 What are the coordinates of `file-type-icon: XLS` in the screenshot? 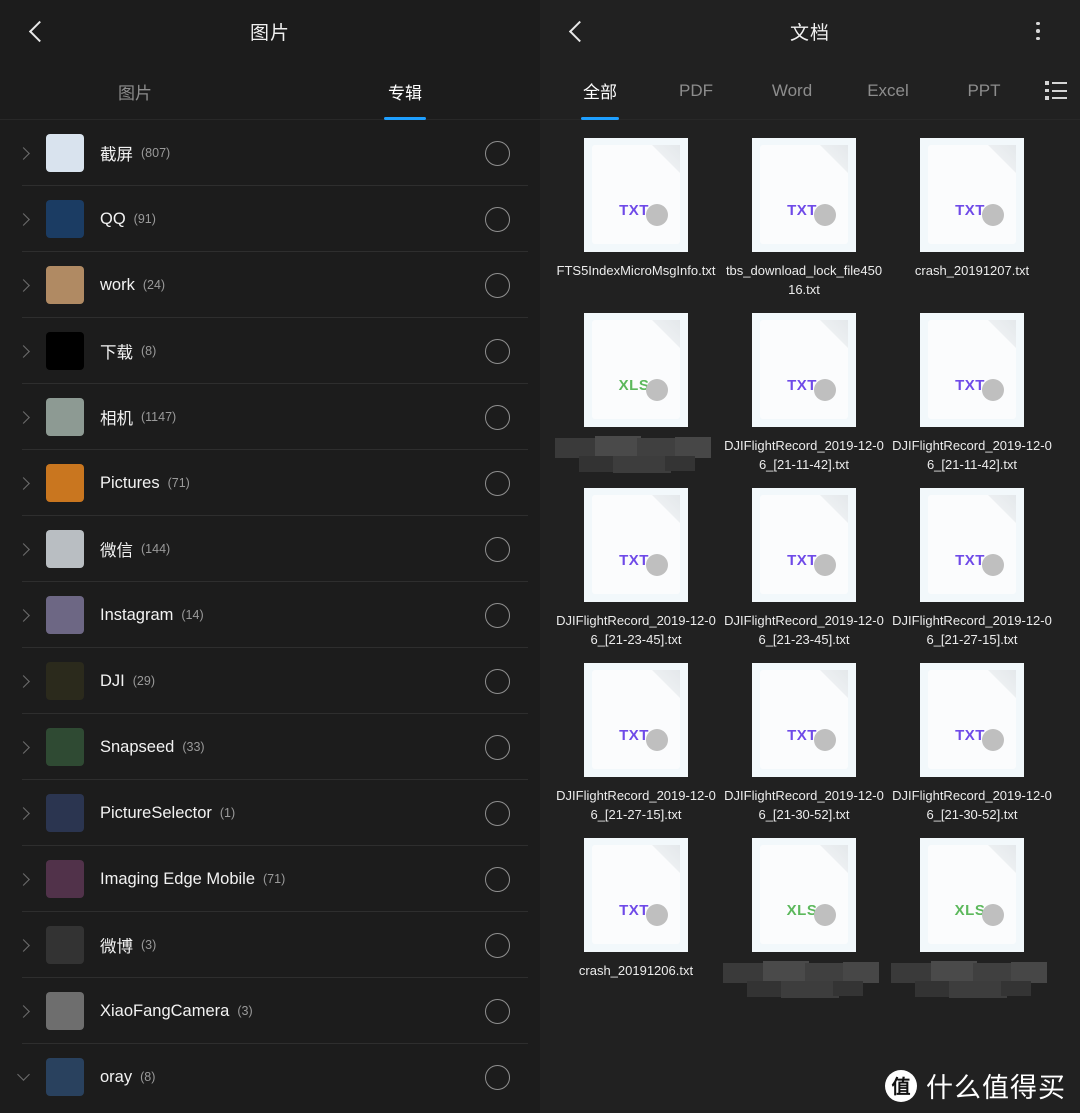 It's located at (804, 895).